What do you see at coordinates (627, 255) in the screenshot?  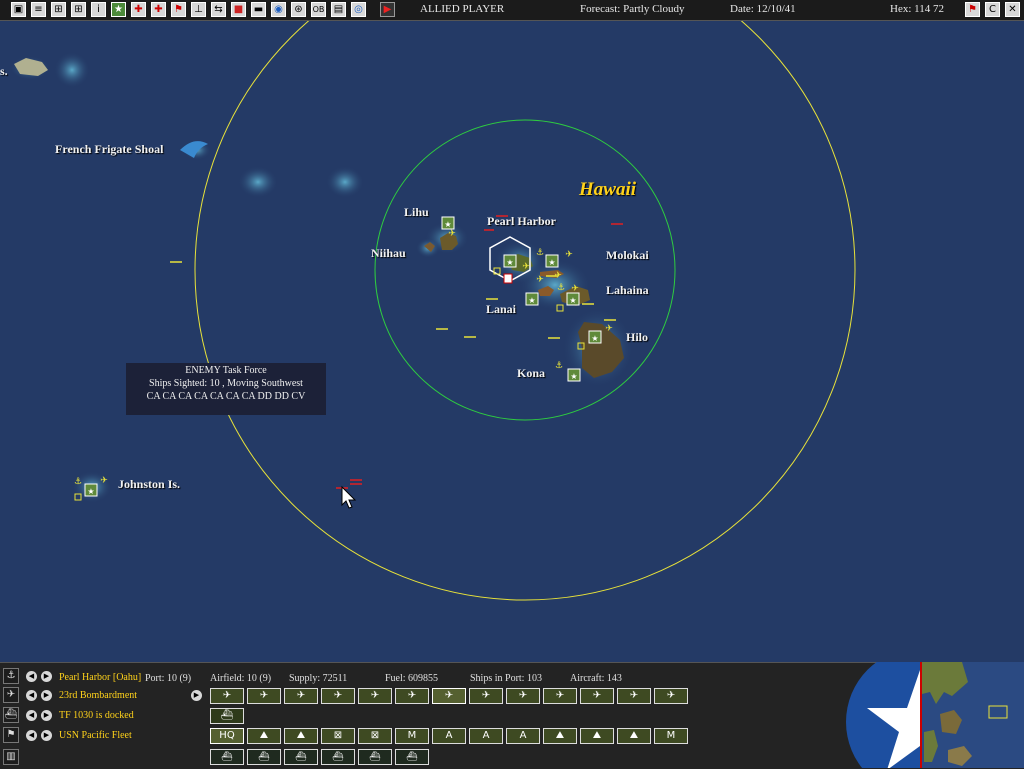 I see `map-label-molokai: Molokai` at bounding box center [627, 255].